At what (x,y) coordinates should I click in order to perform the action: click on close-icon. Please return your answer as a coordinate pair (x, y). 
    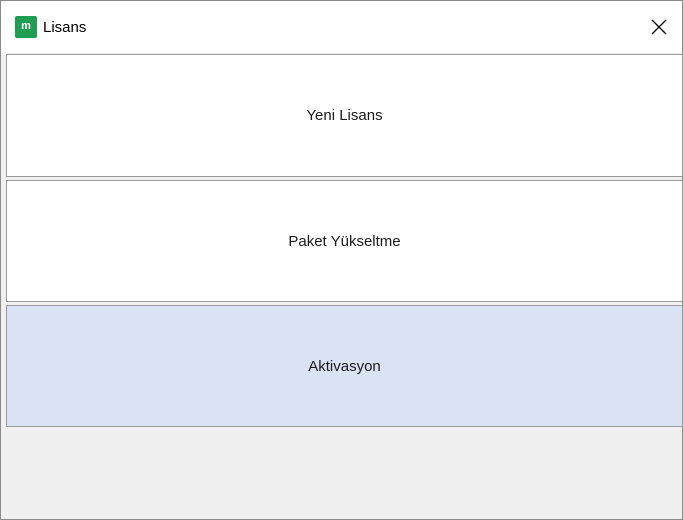
    Looking at the image, I should click on (659, 27).